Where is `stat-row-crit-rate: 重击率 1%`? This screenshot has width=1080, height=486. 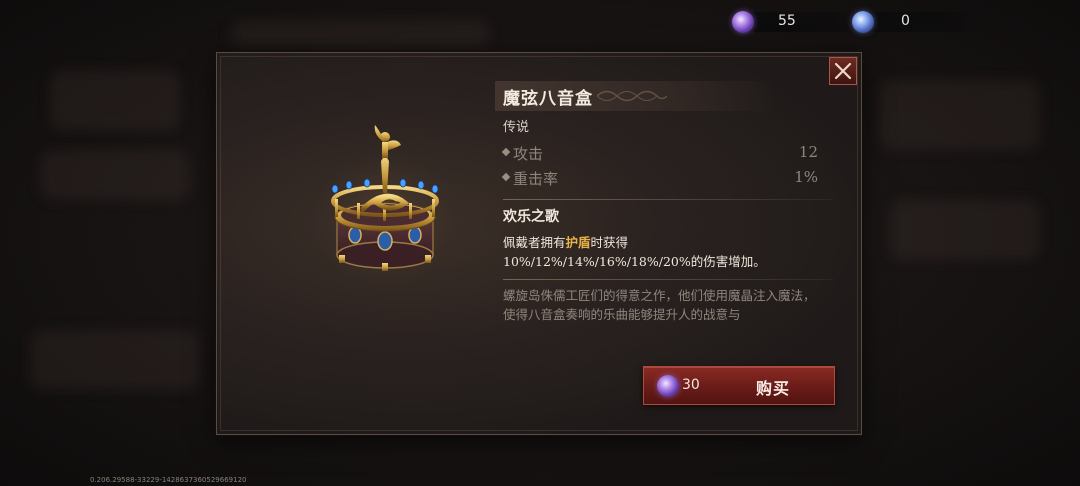
stat-row-crit-rate: 重击率 1% is located at coordinates (659, 178).